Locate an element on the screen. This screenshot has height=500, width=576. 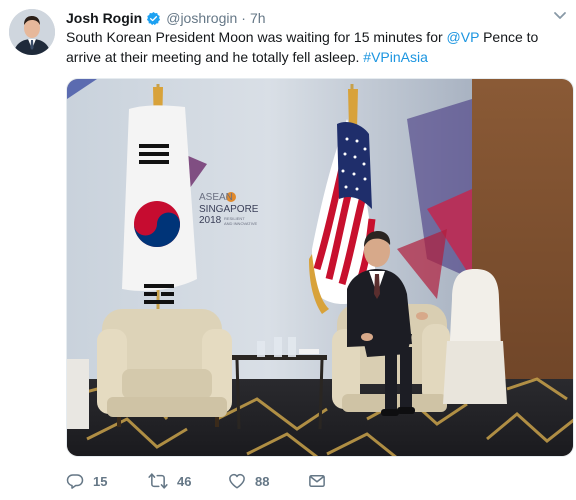
direct-message-button is located at coordinates (317, 481).